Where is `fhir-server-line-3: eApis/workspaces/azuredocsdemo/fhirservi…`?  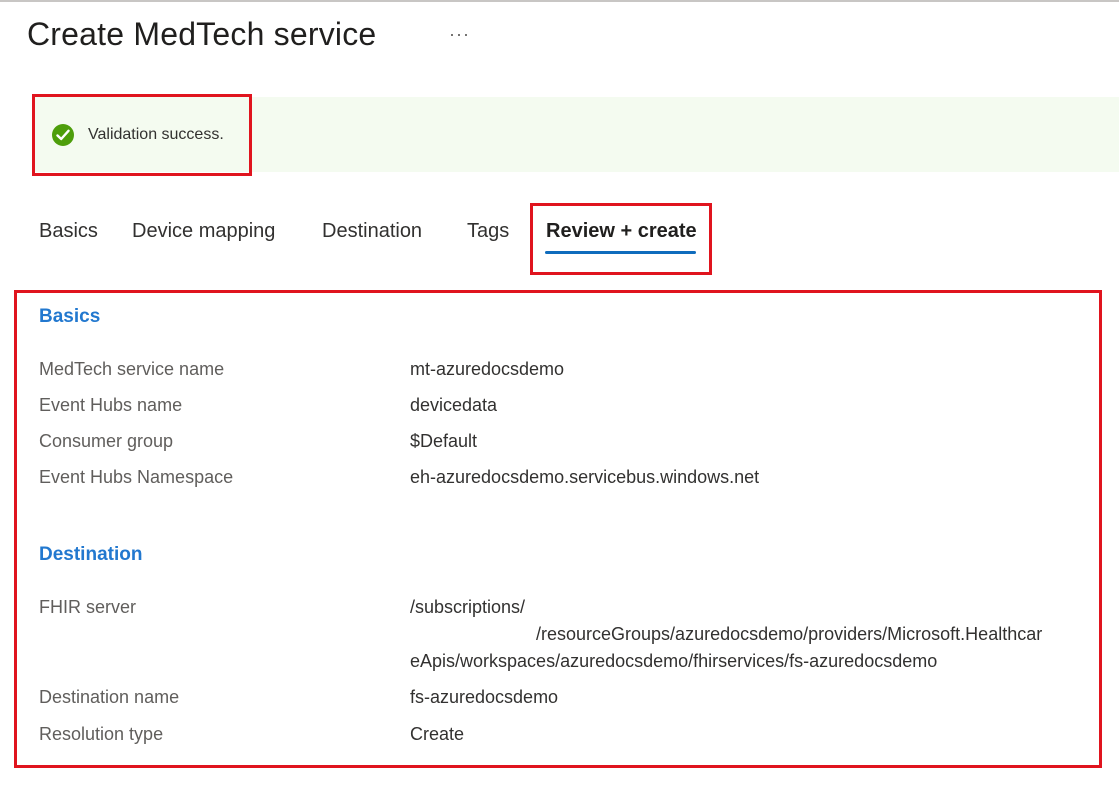 fhir-server-line-3: eApis/workspaces/azuredocsdemo/fhirservi… is located at coordinates (674, 661).